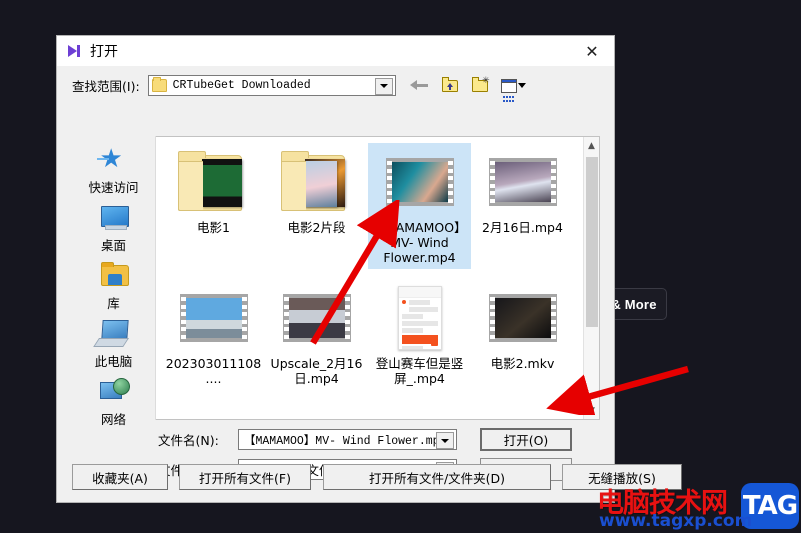 This screenshot has height=533, width=801. Describe the element at coordinates (480, 85) in the screenshot. I see `new-folder-icon: ✳` at that location.